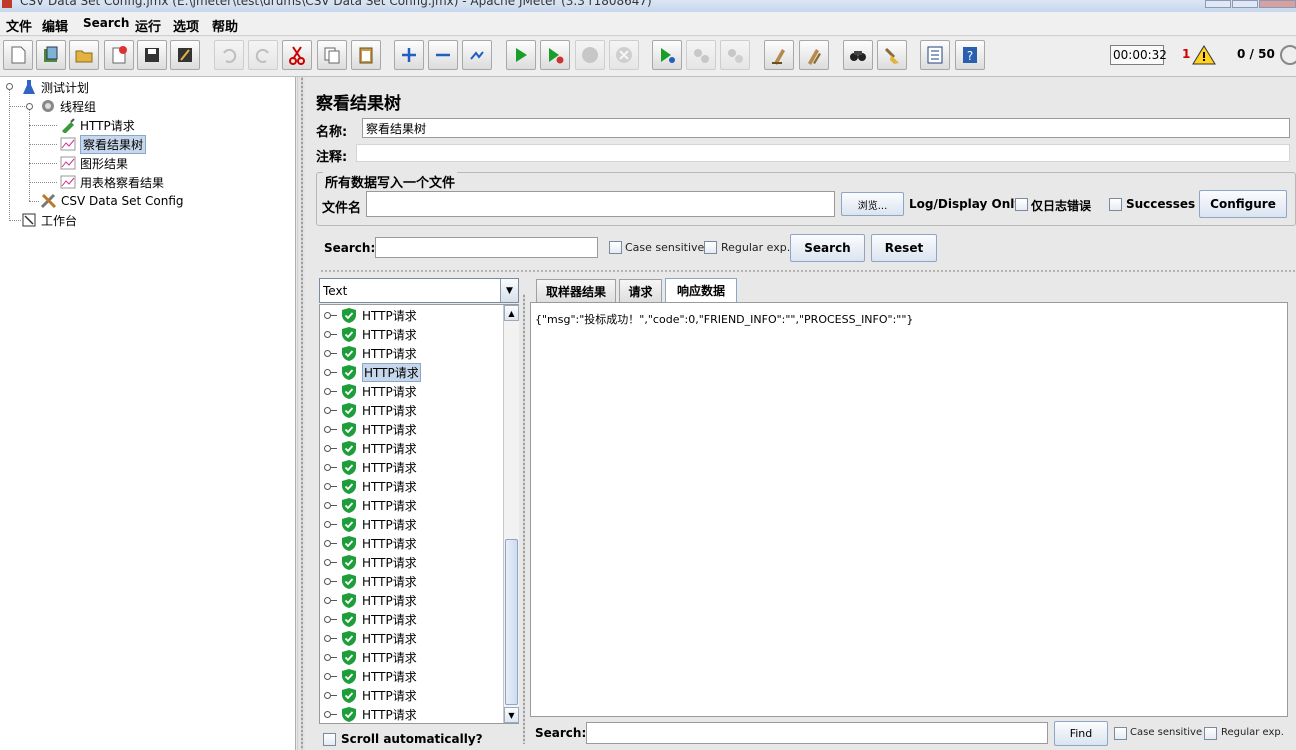  I want to click on reset-search-icon, so click(892, 55).